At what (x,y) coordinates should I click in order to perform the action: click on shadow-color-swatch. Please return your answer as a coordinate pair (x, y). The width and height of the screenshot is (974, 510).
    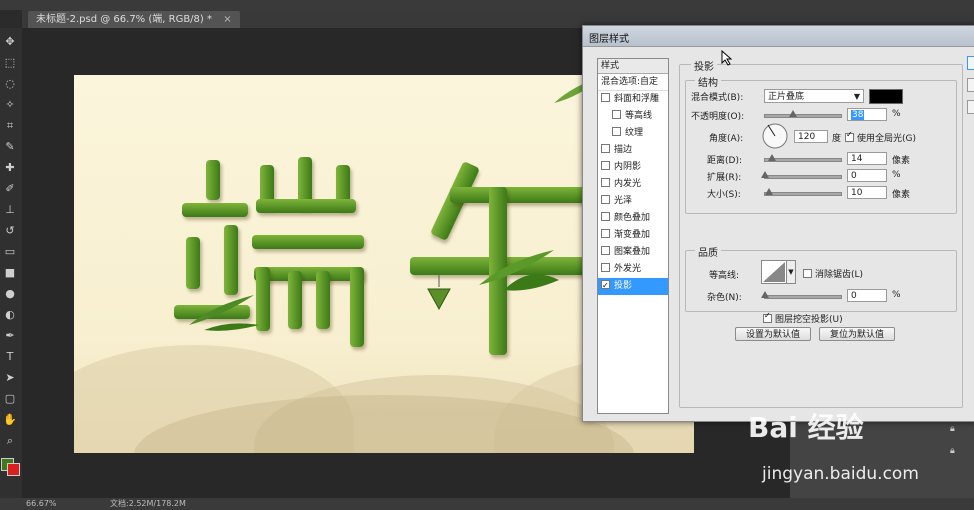
    Looking at the image, I should click on (886, 96).